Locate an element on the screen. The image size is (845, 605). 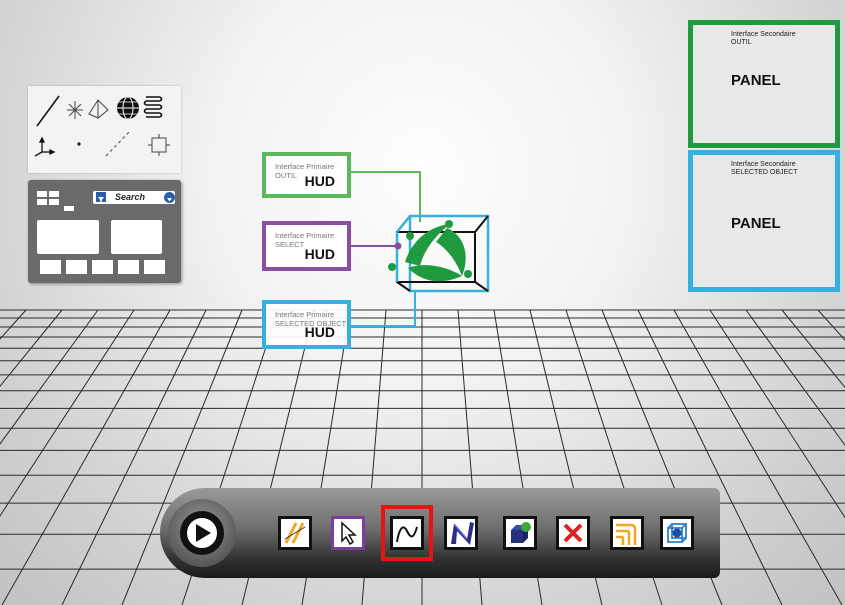
connector-selected-object is located at coordinates (382, 309).